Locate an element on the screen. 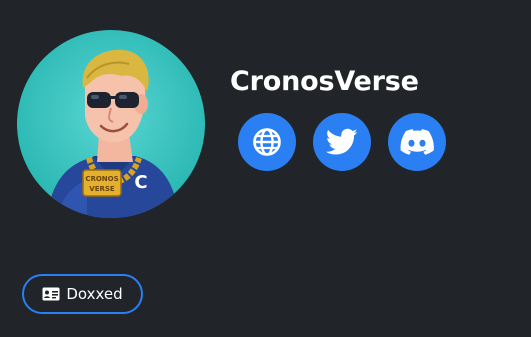  badge-label: Doxxed is located at coordinates (94, 294).